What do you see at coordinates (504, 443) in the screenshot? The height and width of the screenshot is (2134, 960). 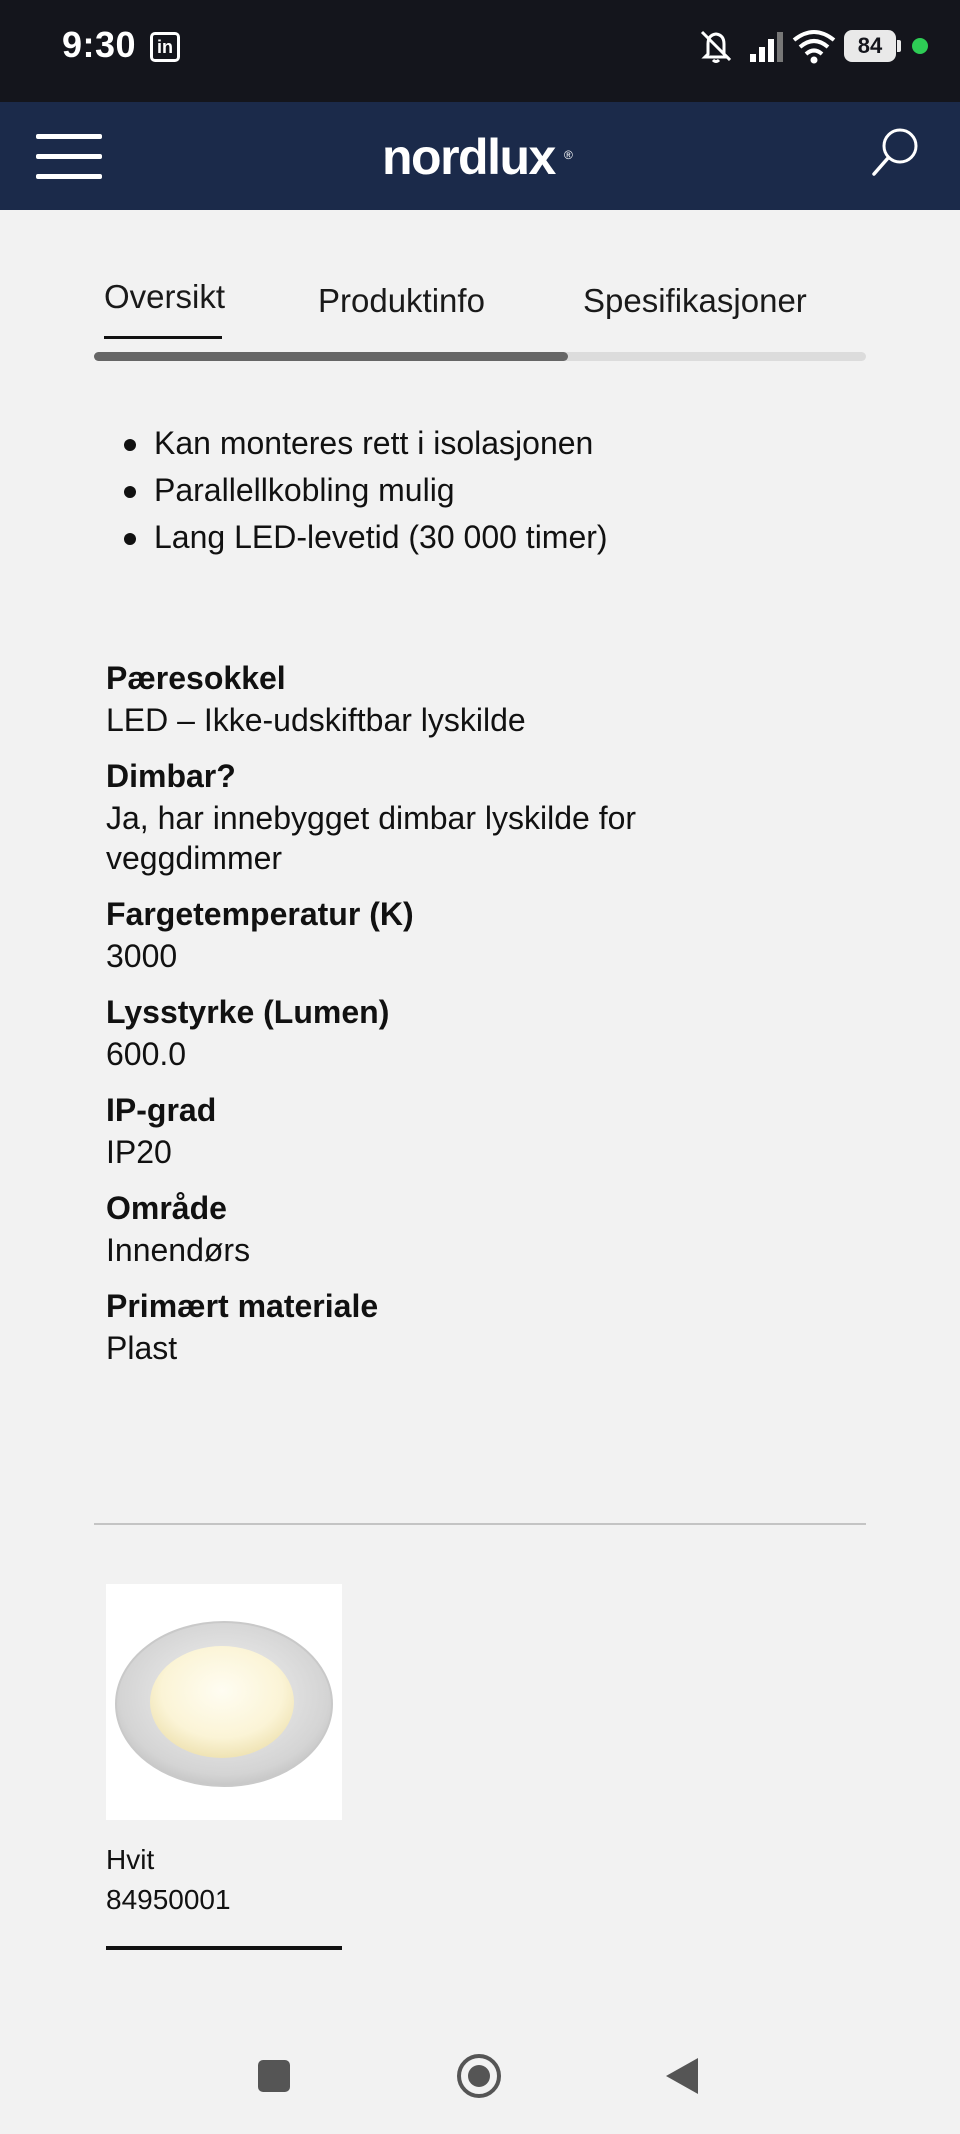 I see `list-item: Kan monteres rett i isolasjonen` at bounding box center [504, 443].